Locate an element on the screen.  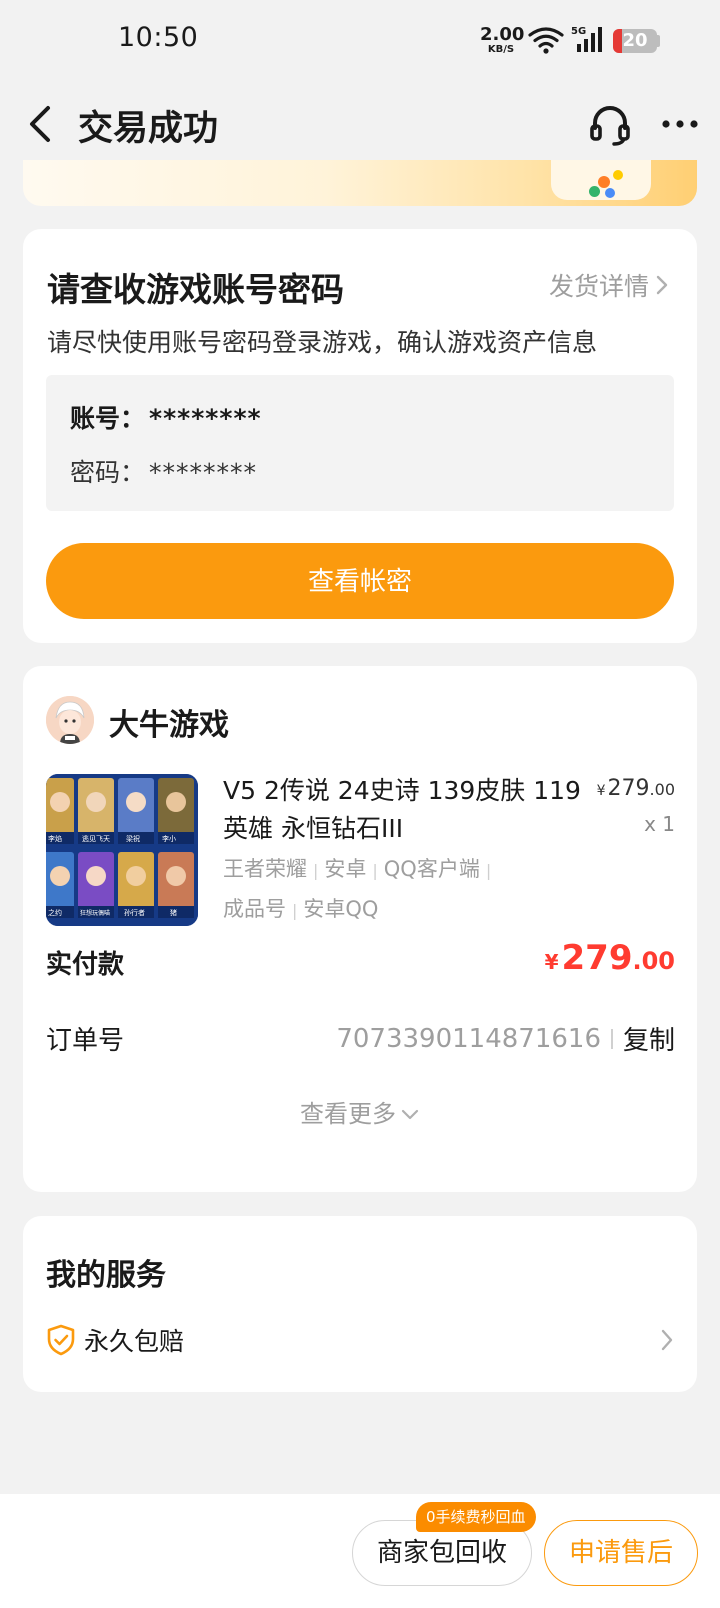
product-thumbnail: 李焰 逃见飞天 梁祝 李小 之约 狂想玩偶喵 孙行者 猪 is located at coordinates (122, 850).